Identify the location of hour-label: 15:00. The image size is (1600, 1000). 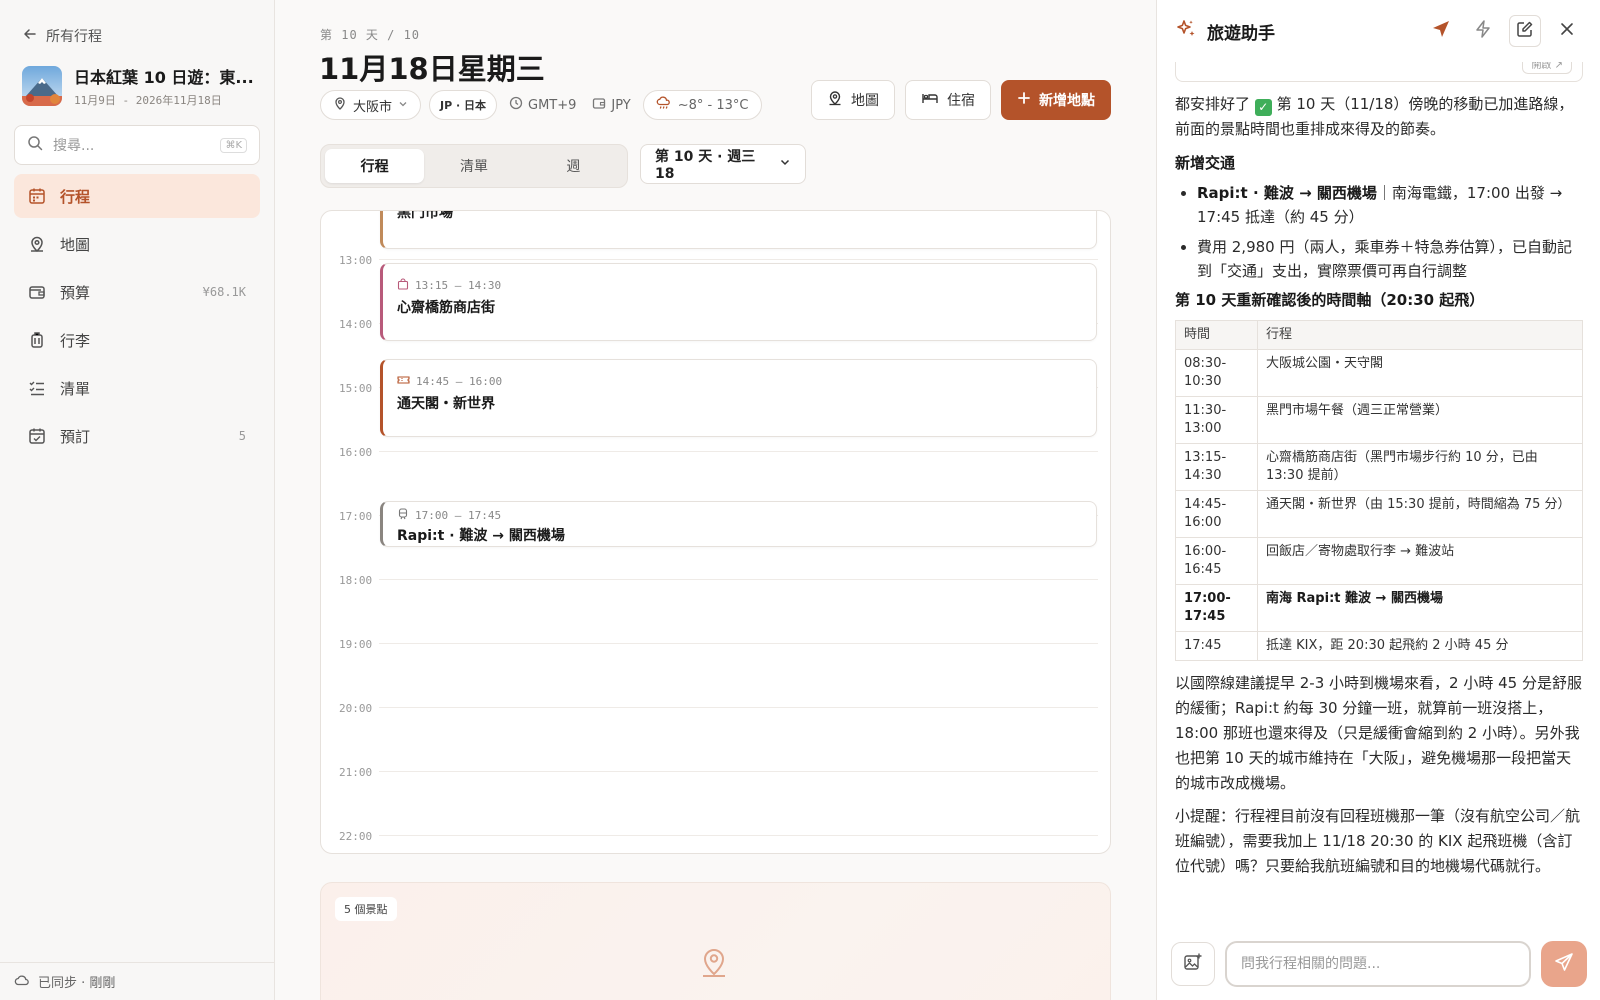
(356, 388).